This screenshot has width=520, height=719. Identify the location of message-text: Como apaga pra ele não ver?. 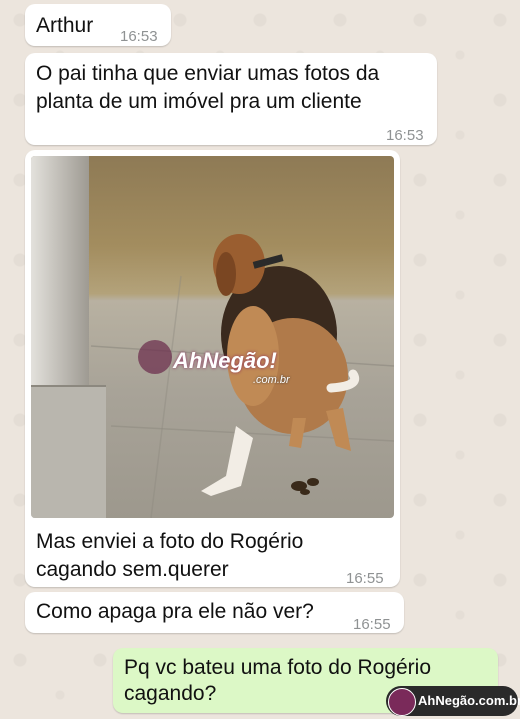
(175, 611).